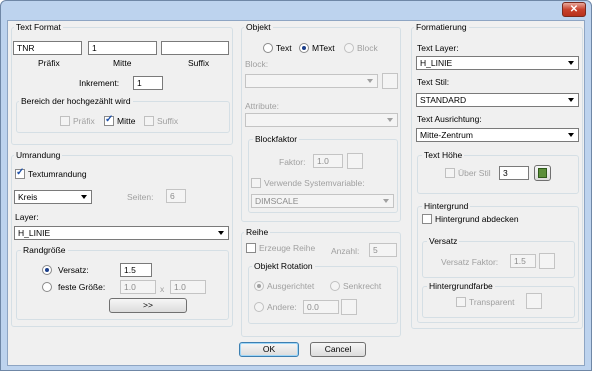  Describe the element at coordinates (57, 174) in the screenshot. I see `textumrandung-label: Textumrandung` at that location.